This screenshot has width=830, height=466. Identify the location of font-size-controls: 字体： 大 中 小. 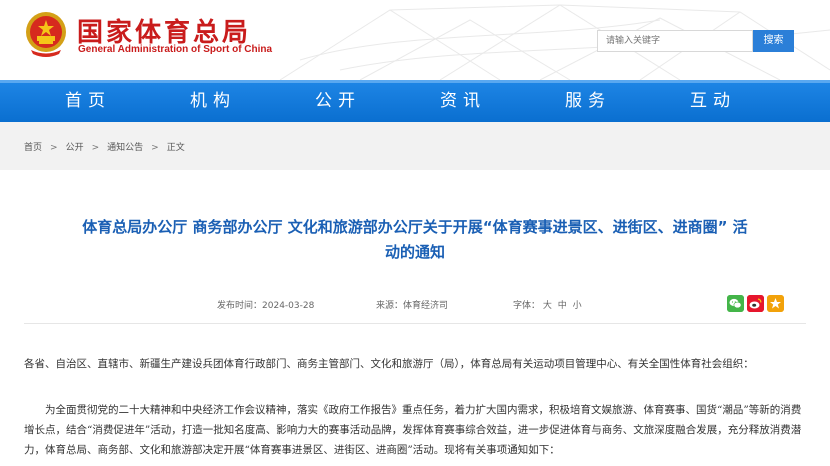
(547, 304).